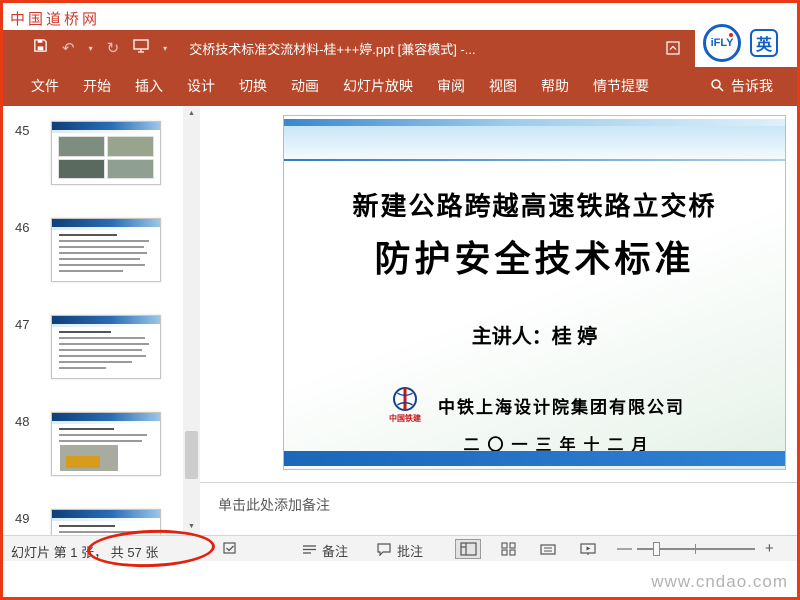  Describe the element at coordinates (405, 418) in the screenshot. I see `crcc-logo-label: 中国铁建` at that location.